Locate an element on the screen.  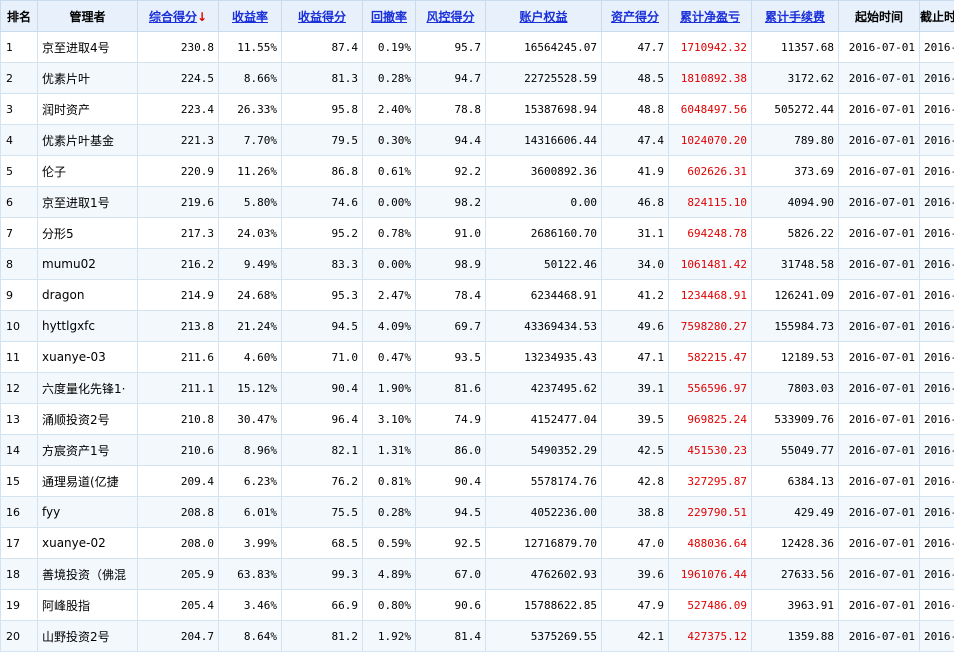
cell-net-pnl: 1810892.38 is located at coordinates (710, 78).